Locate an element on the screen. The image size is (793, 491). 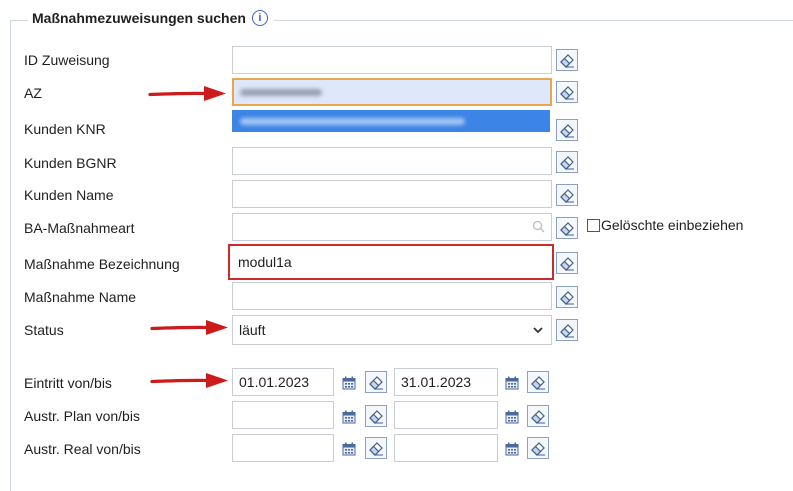
clear-austr-real-from-eraser-icon is located at coordinates (376, 448).